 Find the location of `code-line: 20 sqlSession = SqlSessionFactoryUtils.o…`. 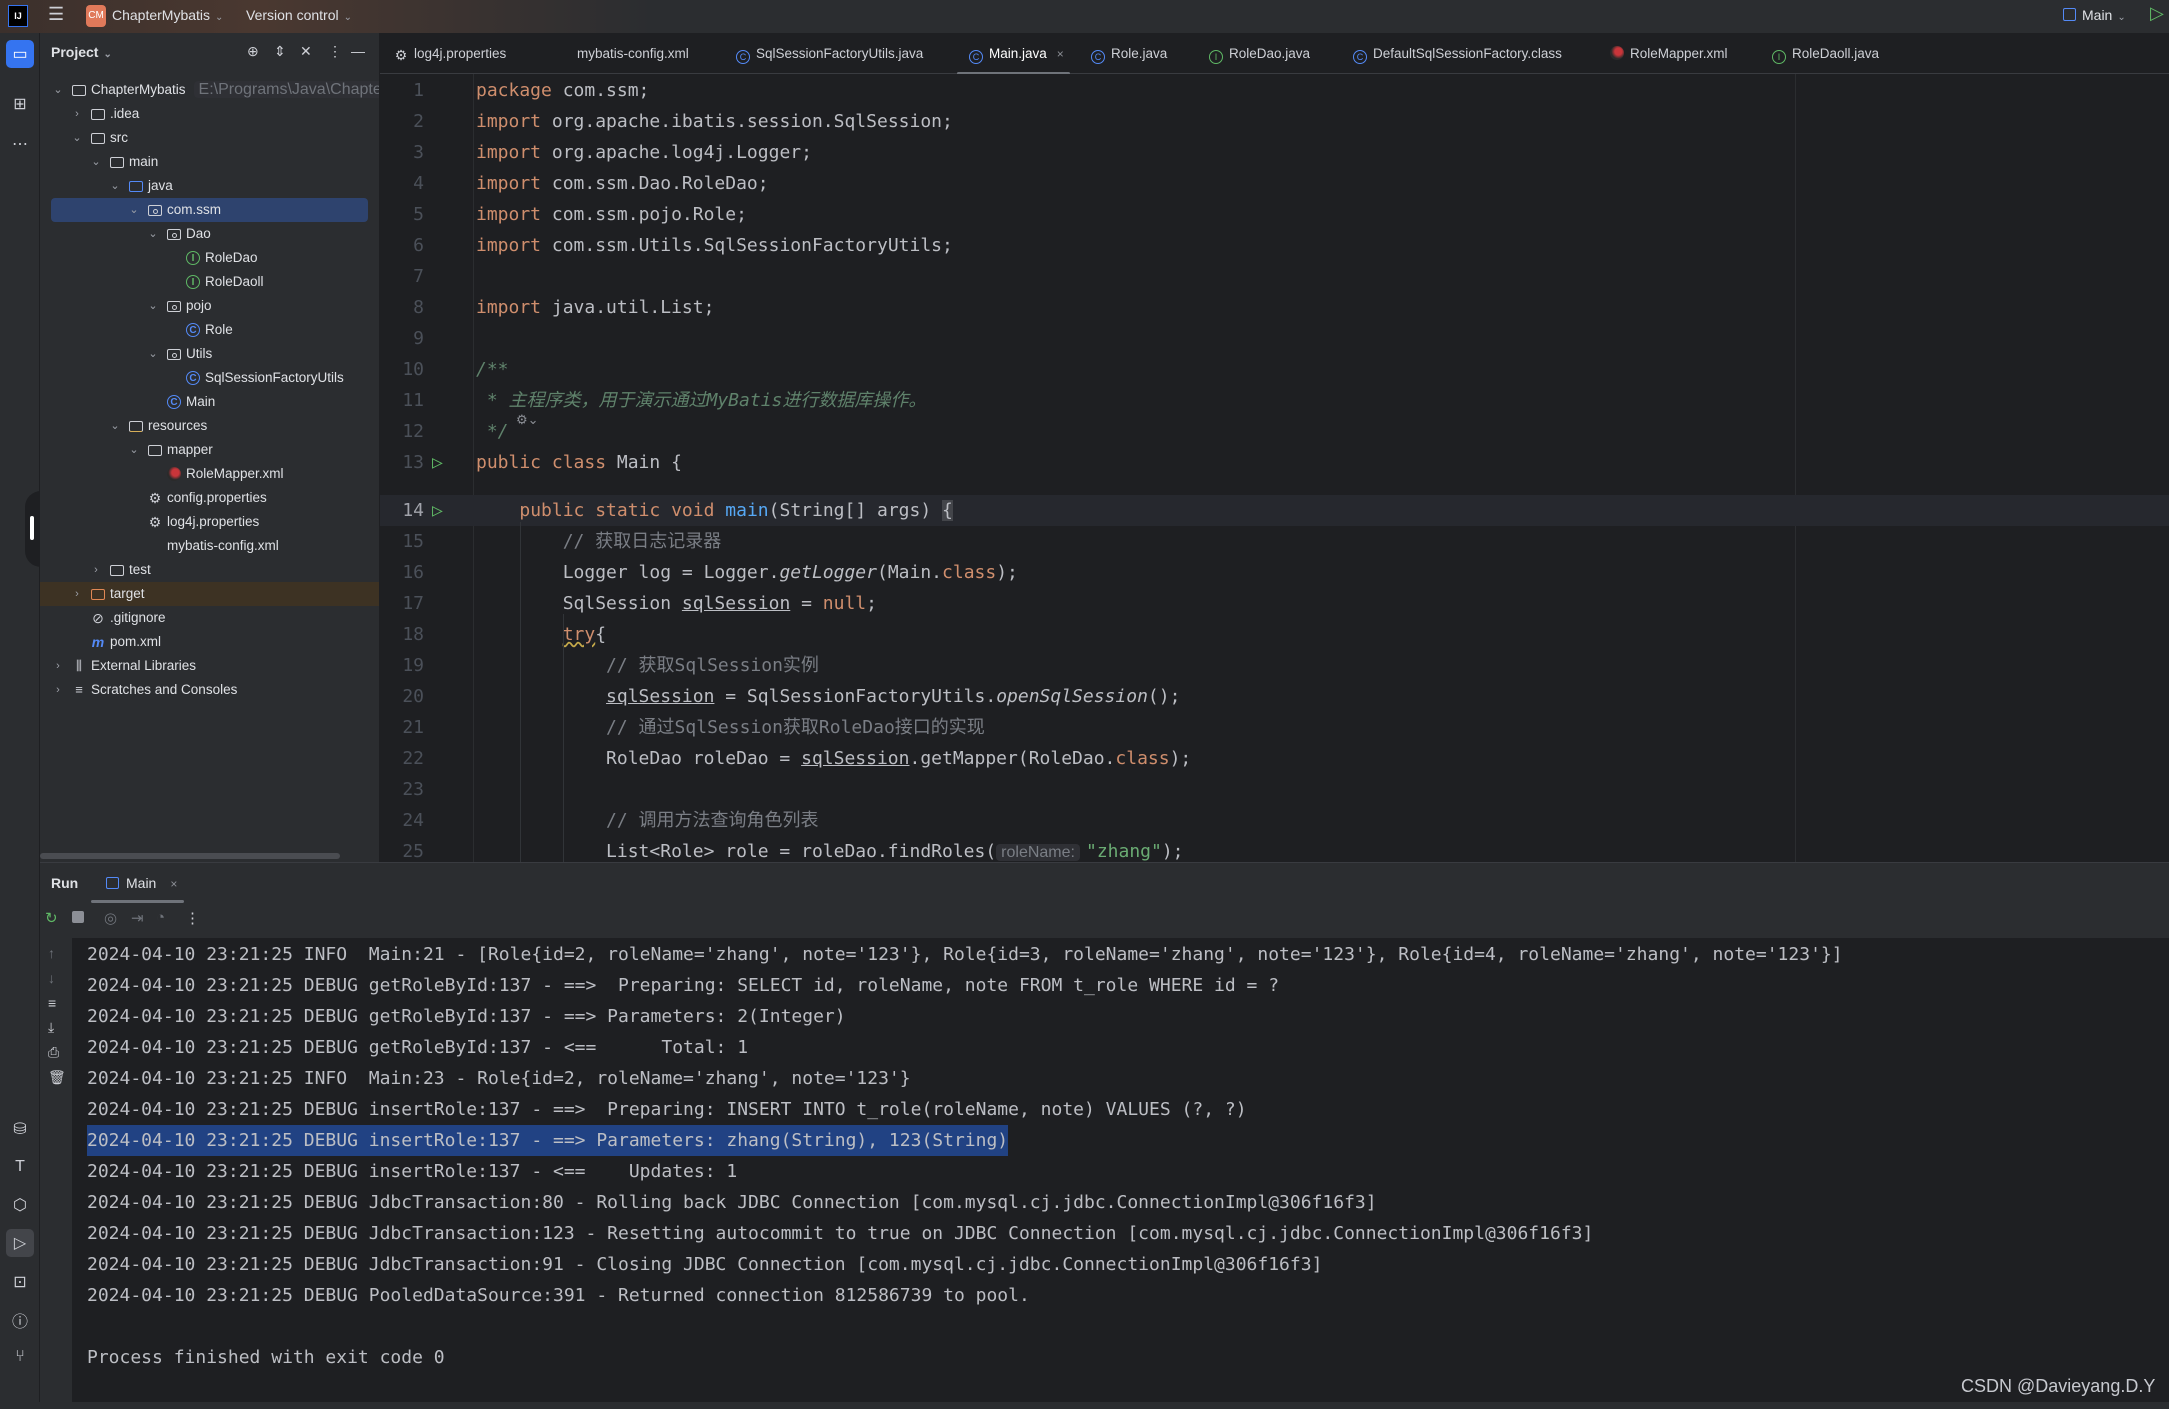

code-line: 20 sqlSession = SqlSessionFactoryUtils.o… is located at coordinates (1274, 696).